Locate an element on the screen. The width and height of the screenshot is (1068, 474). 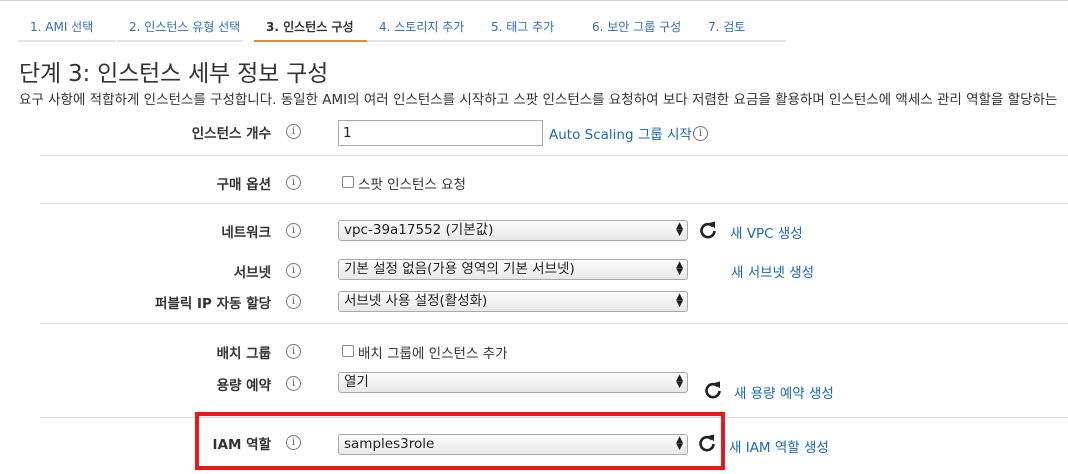
public-ip-label: 퍼블릭 IP 자동 할당 is located at coordinates (213, 304).